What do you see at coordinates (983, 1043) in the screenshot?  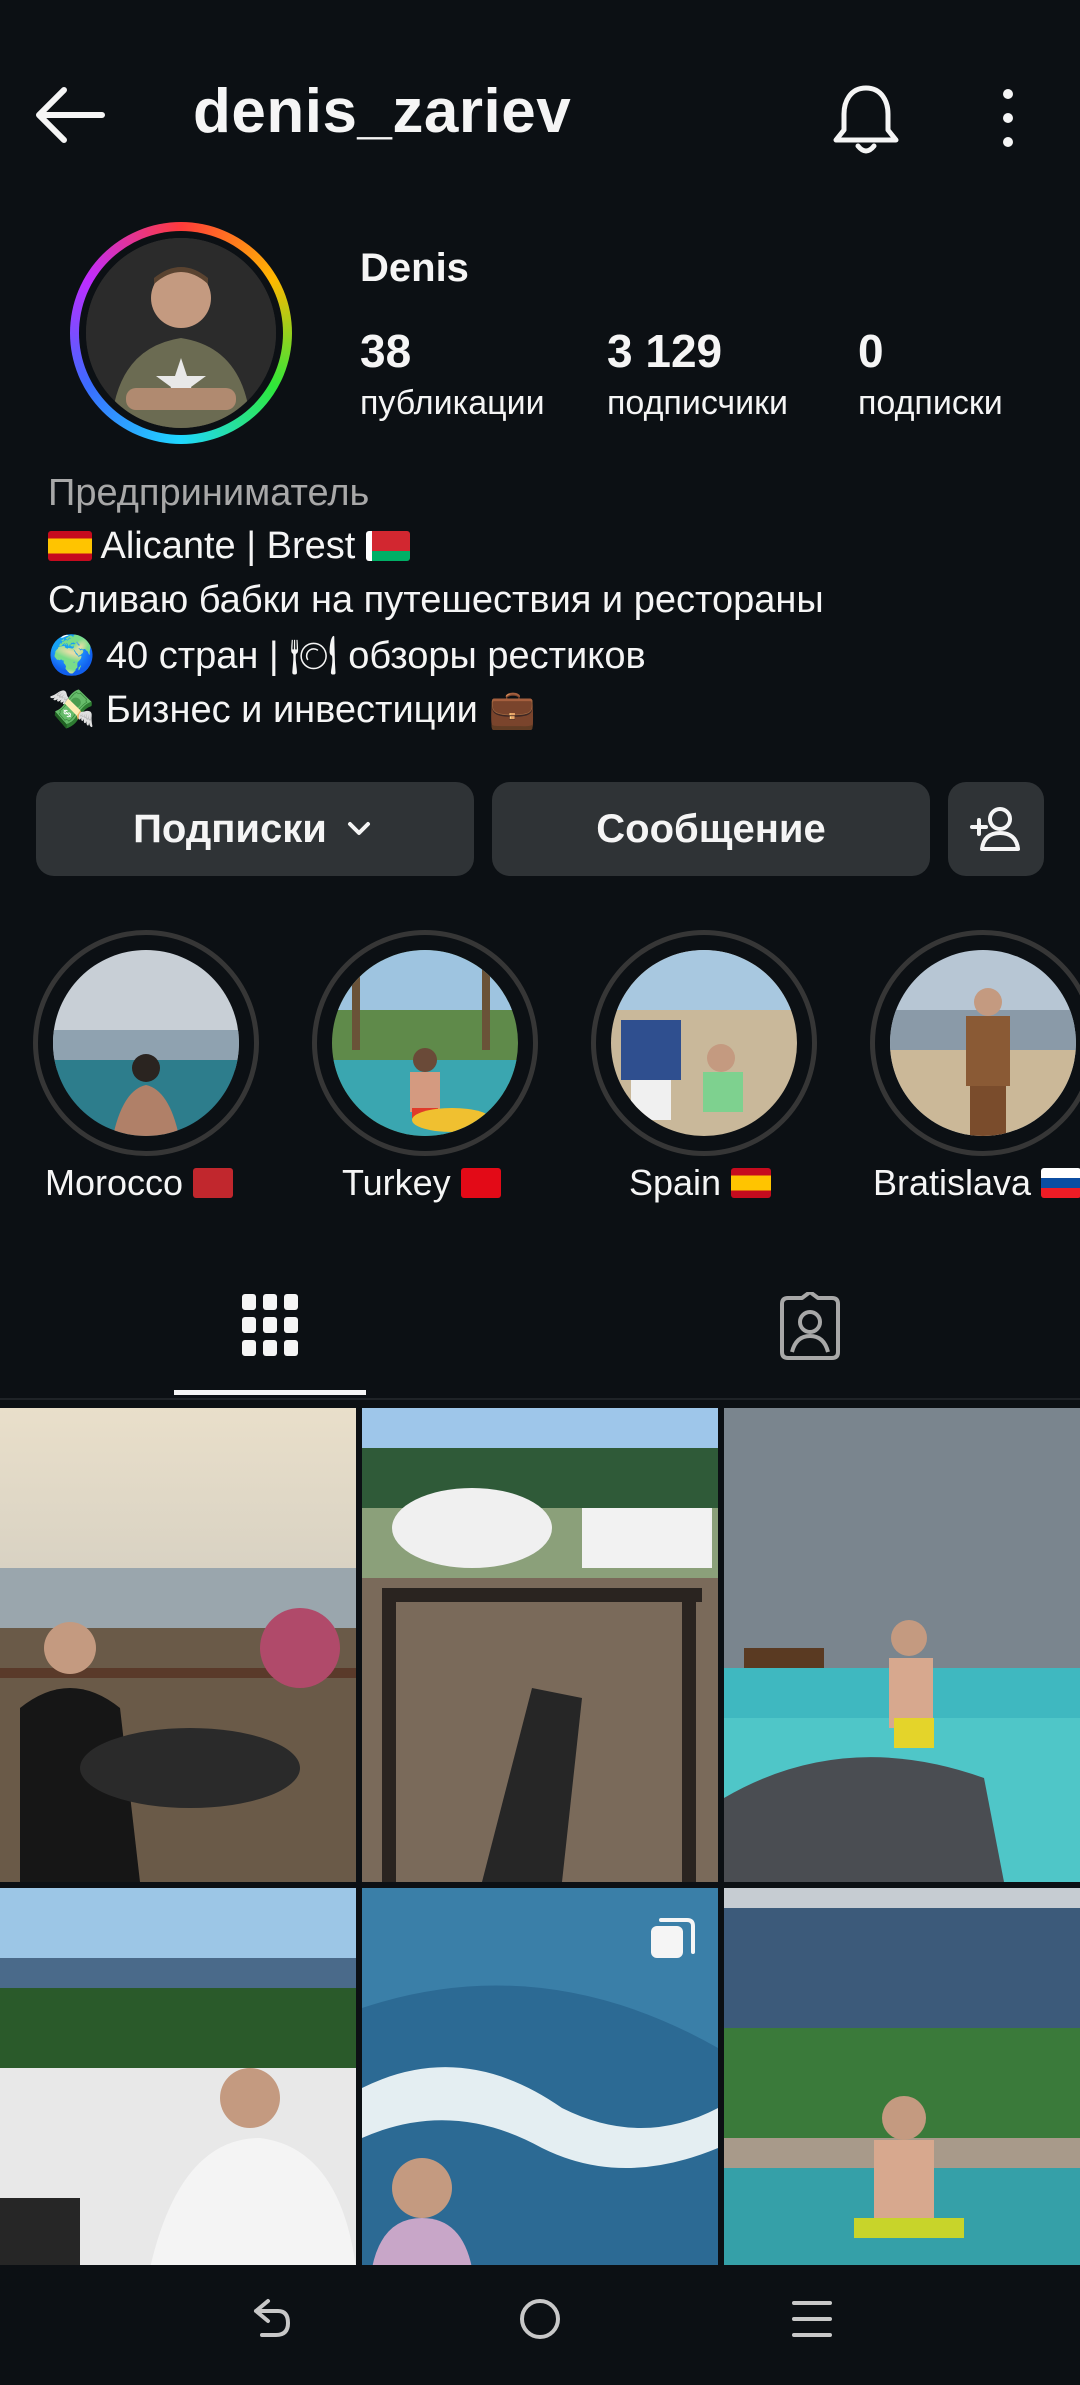 I see `highlight-bratislava-image` at bounding box center [983, 1043].